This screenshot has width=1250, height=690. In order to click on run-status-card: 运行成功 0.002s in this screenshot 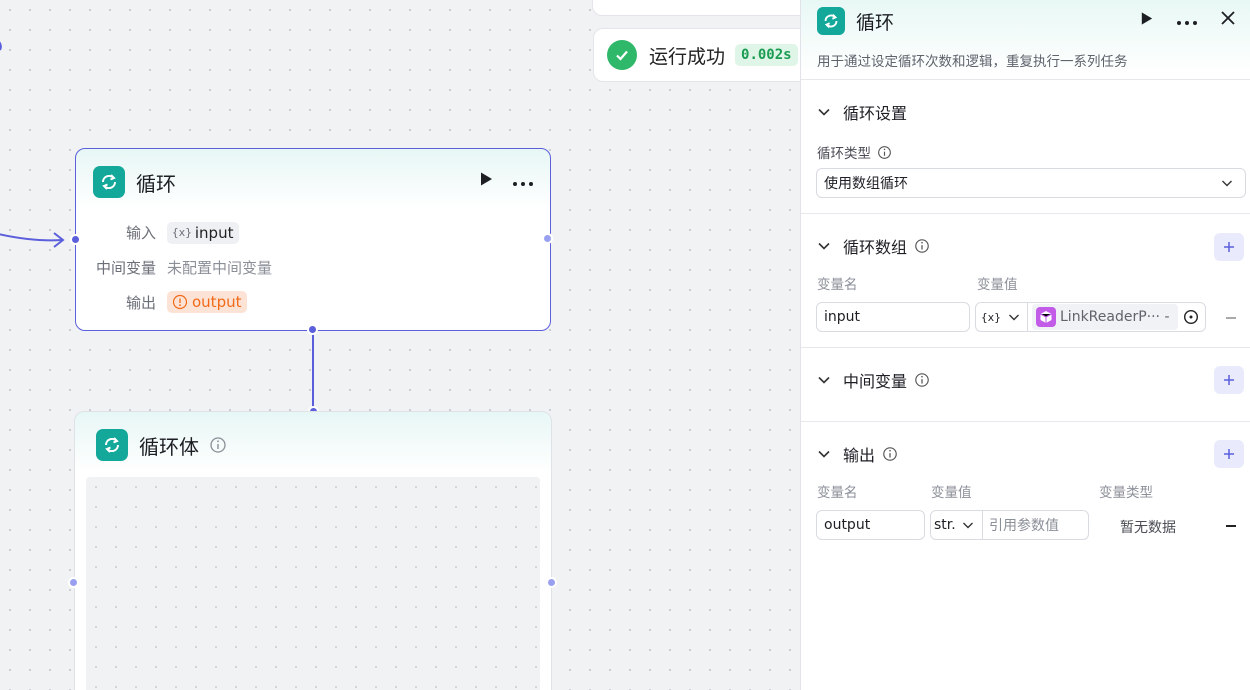, I will do `click(696, 55)`.